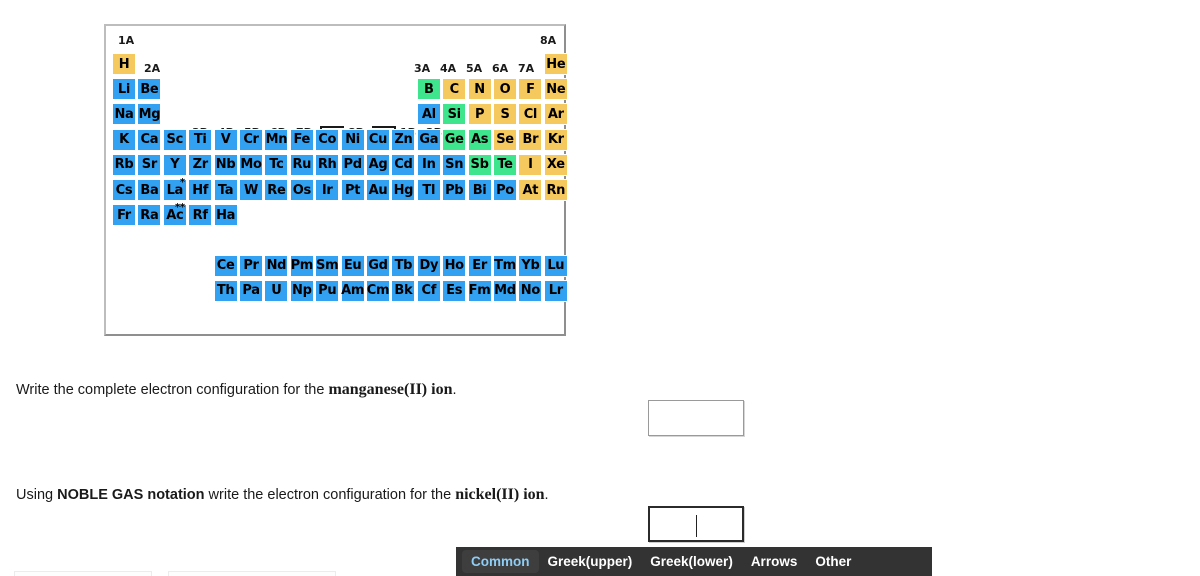 Image resolution: width=1200 pixels, height=576 pixels. Describe the element at coordinates (530, 89) in the screenshot. I see `element-cell-f: F` at that location.